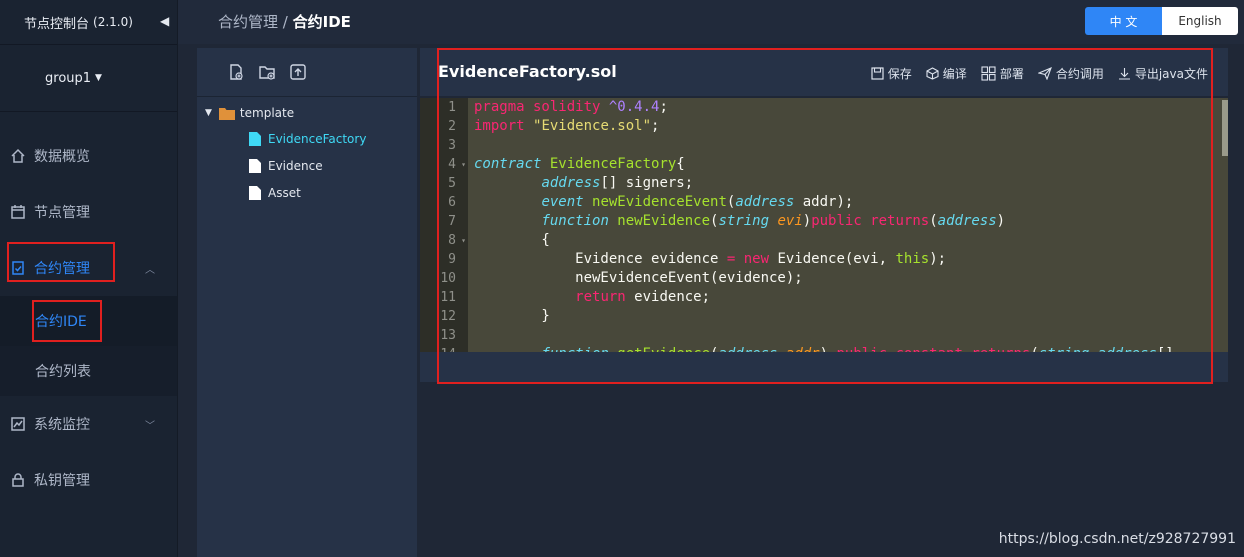 This screenshot has height=557, width=1244. I want to click on language-switch: 中 文 English, so click(1161, 21).